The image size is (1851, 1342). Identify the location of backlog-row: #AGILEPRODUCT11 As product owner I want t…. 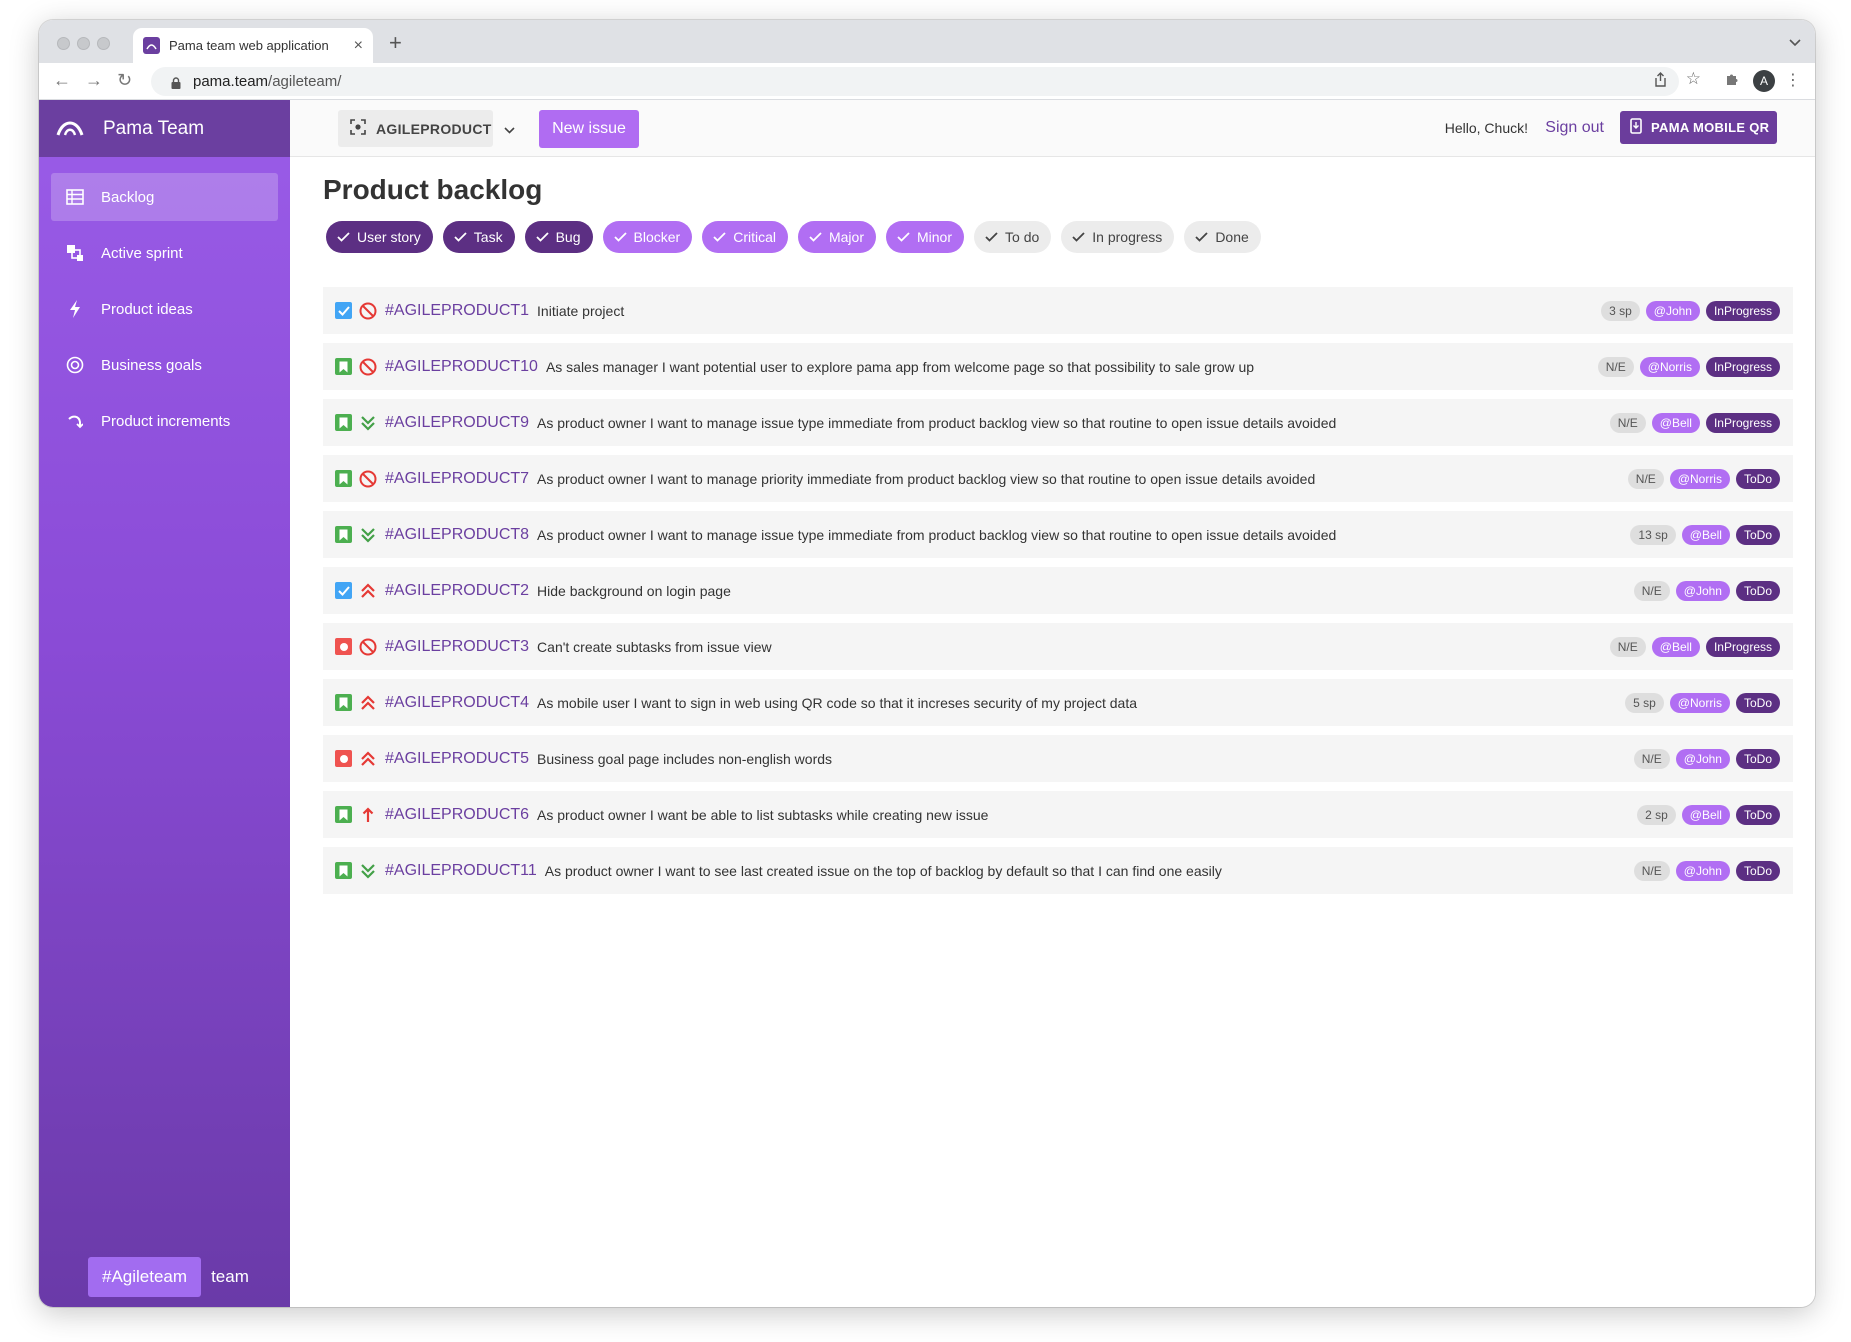
(1058, 870).